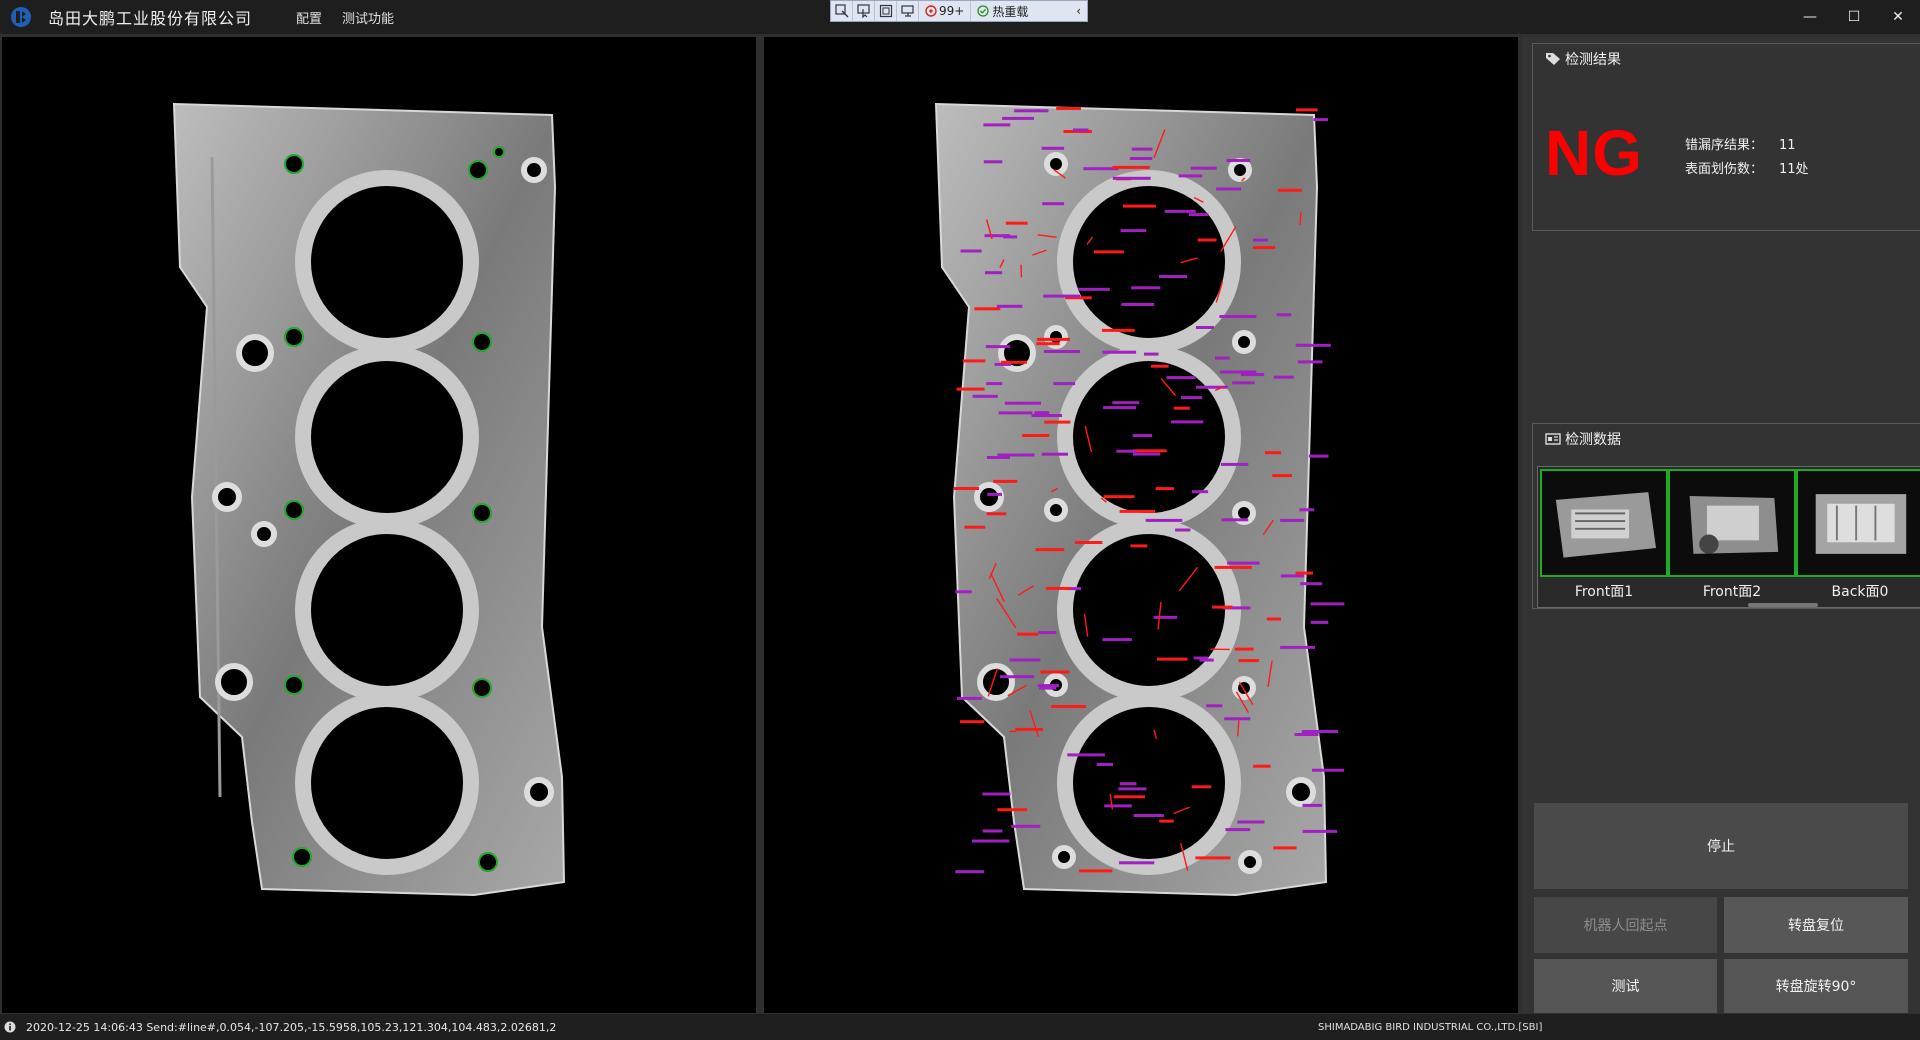  What do you see at coordinates (1553, 59) in the screenshot?
I see `tag-icon` at bounding box center [1553, 59].